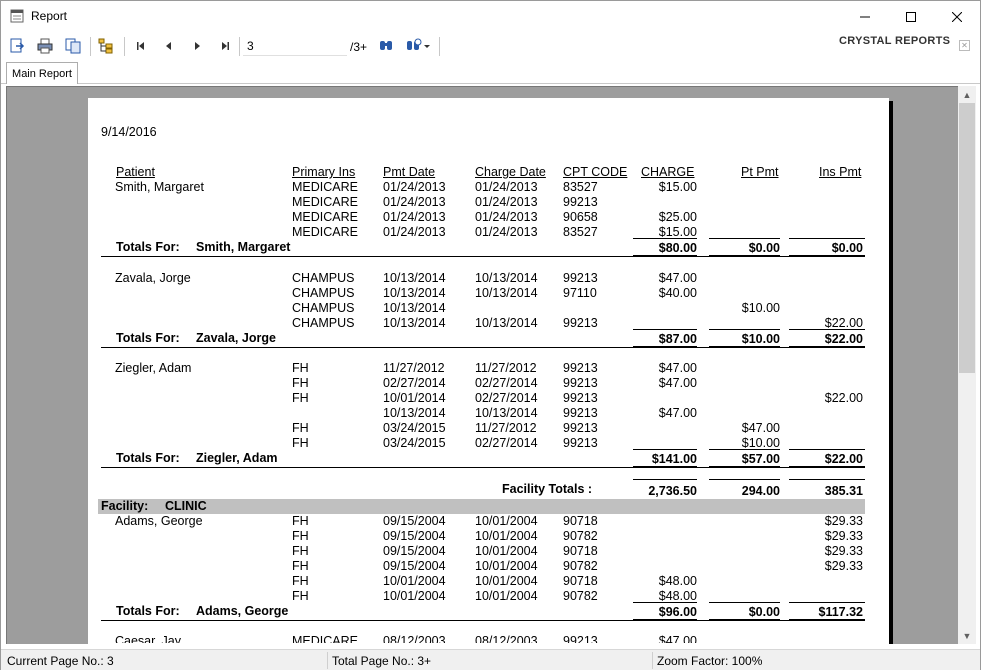 The height and width of the screenshot is (670, 981). I want to click on status-zoom: Zoom Factor: 100%, so click(710, 661).